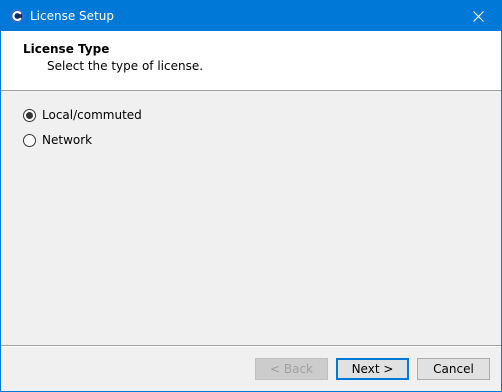 This screenshot has width=502, height=392. Describe the element at coordinates (17, 16) in the screenshot. I see `app-logo-icon` at that location.